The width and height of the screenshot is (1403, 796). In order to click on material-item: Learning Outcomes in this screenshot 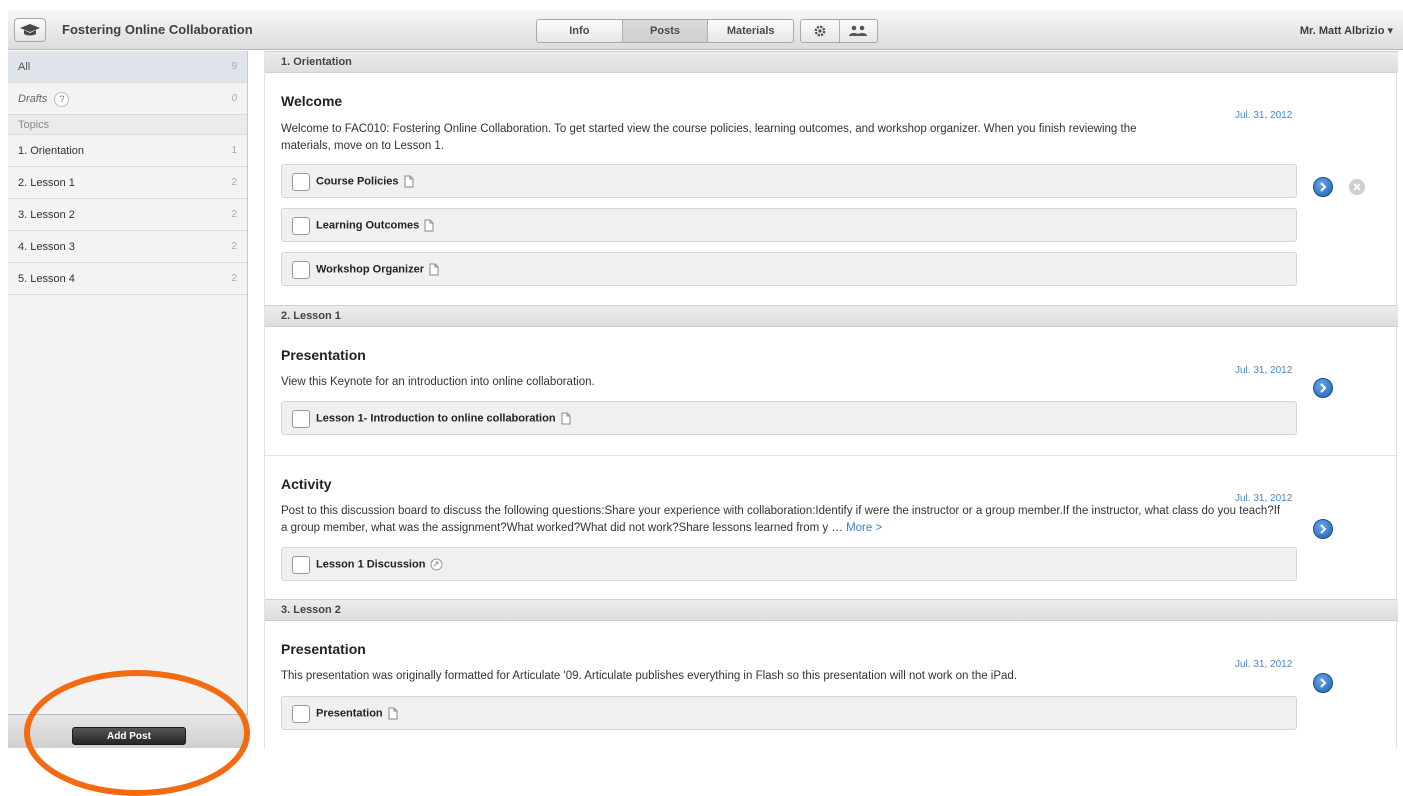, I will do `click(789, 225)`.